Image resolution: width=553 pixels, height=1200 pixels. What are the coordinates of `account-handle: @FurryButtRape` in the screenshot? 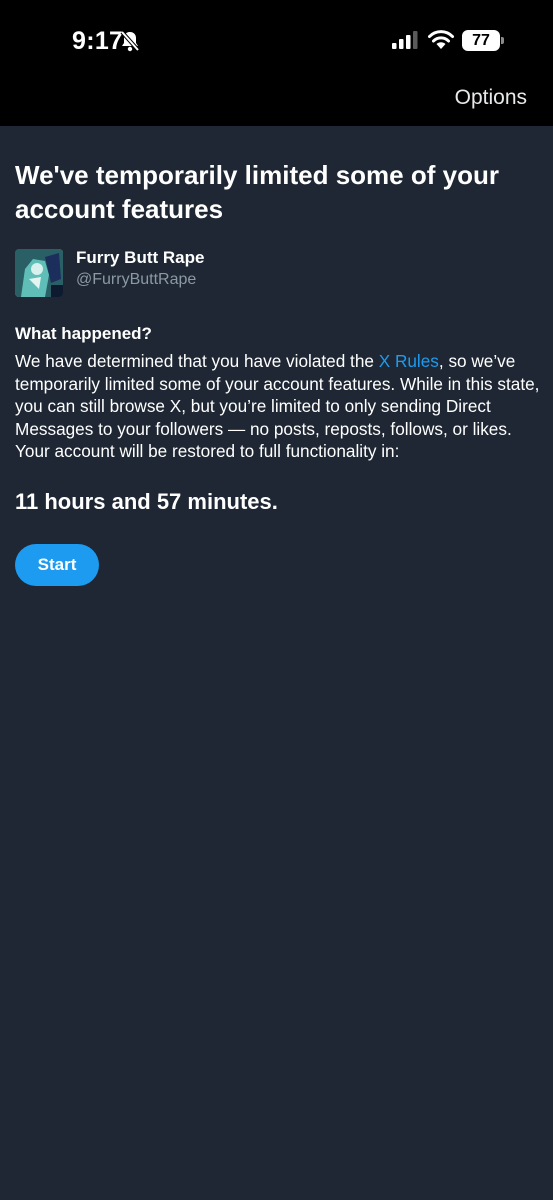 It's located at (136, 279).